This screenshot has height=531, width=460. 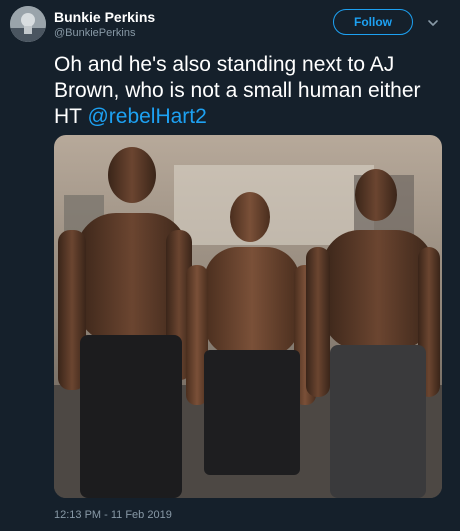 I want to click on author-name: Bunkie Perkins, so click(x=104, y=17).